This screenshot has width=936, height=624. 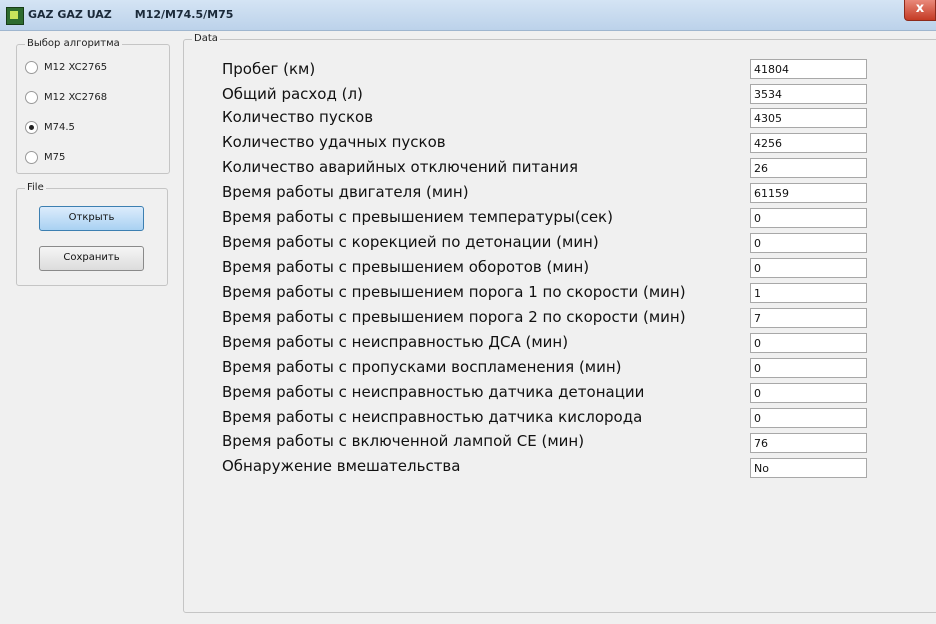 I want to click on mileage-field, so click(x=808, y=69).